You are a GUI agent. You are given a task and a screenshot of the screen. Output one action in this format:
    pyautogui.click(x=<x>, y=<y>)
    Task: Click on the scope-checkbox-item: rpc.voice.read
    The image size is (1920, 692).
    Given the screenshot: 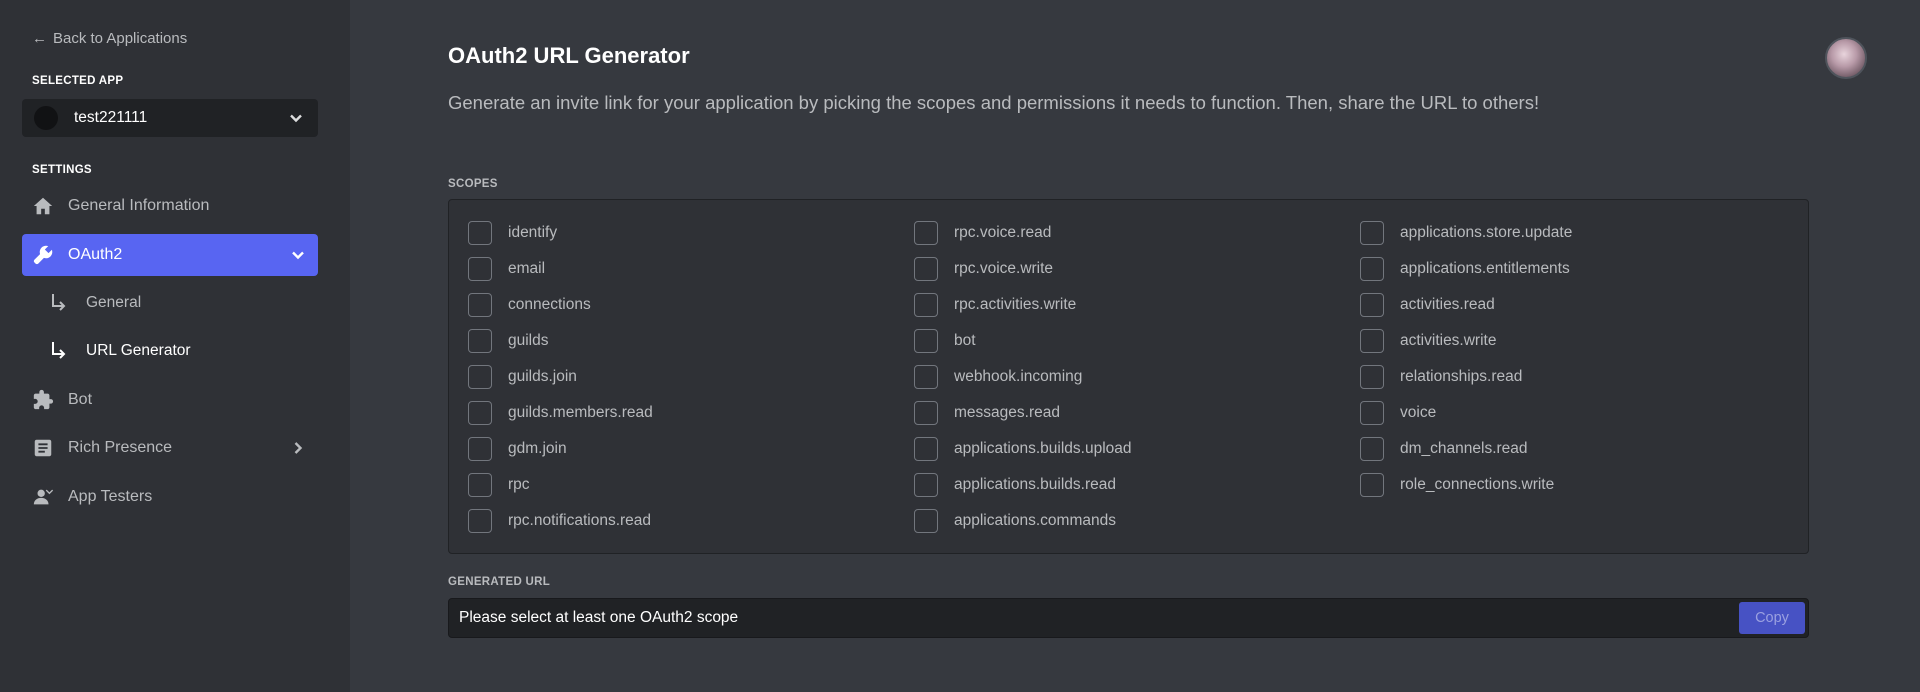 What is the action you would take?
    pyautogui.click(x=982, y=233)
    